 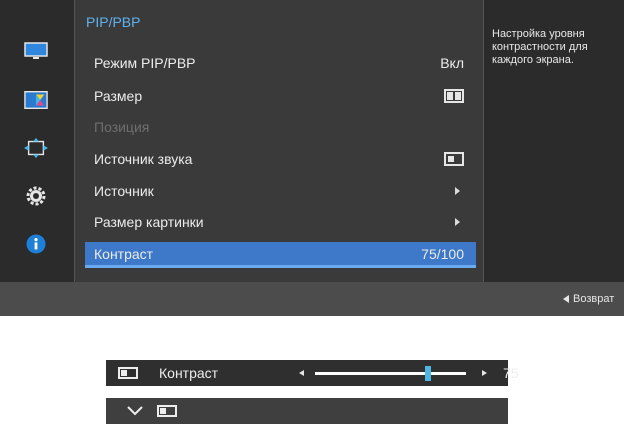 I want to click on back-button: Возврат, so click(x=588, y=299).